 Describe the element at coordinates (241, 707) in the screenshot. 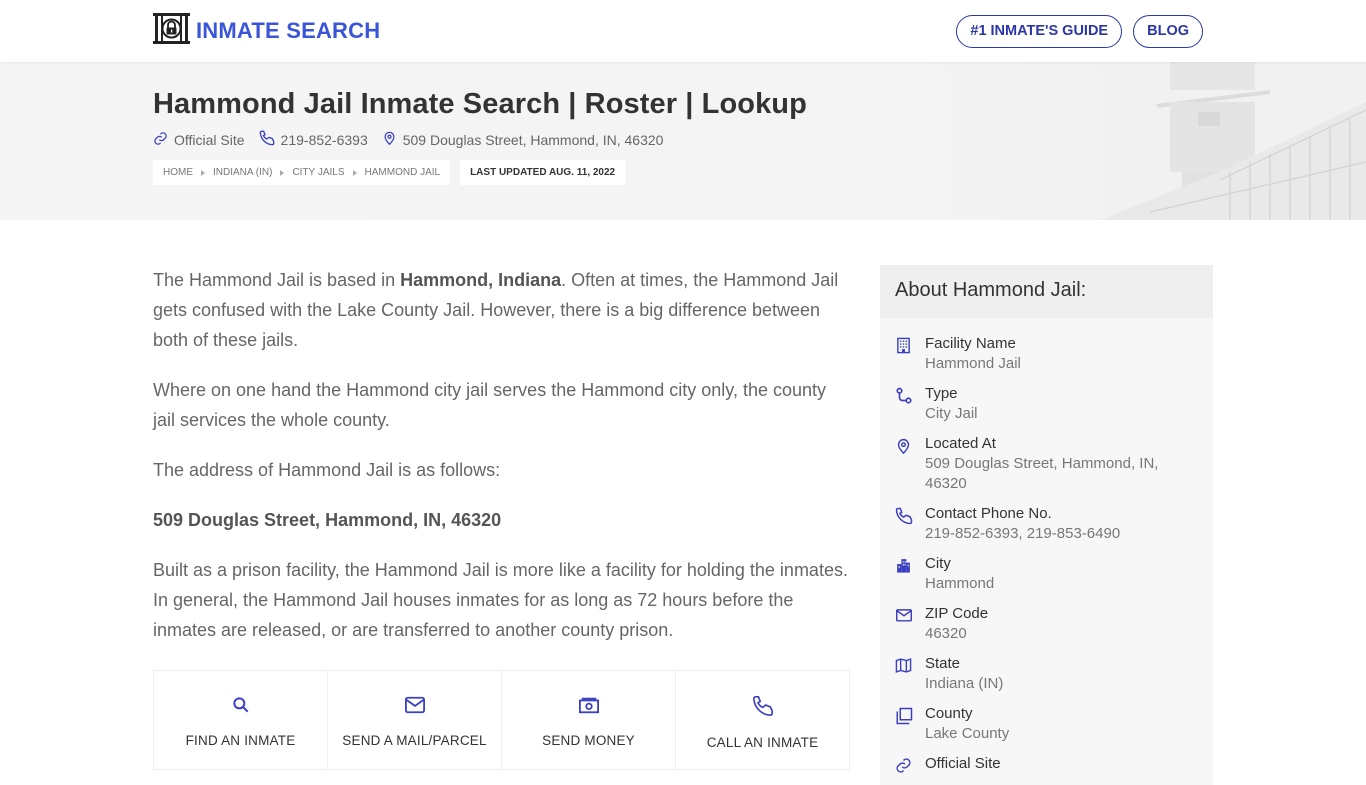

I see `search-icon` at that location.